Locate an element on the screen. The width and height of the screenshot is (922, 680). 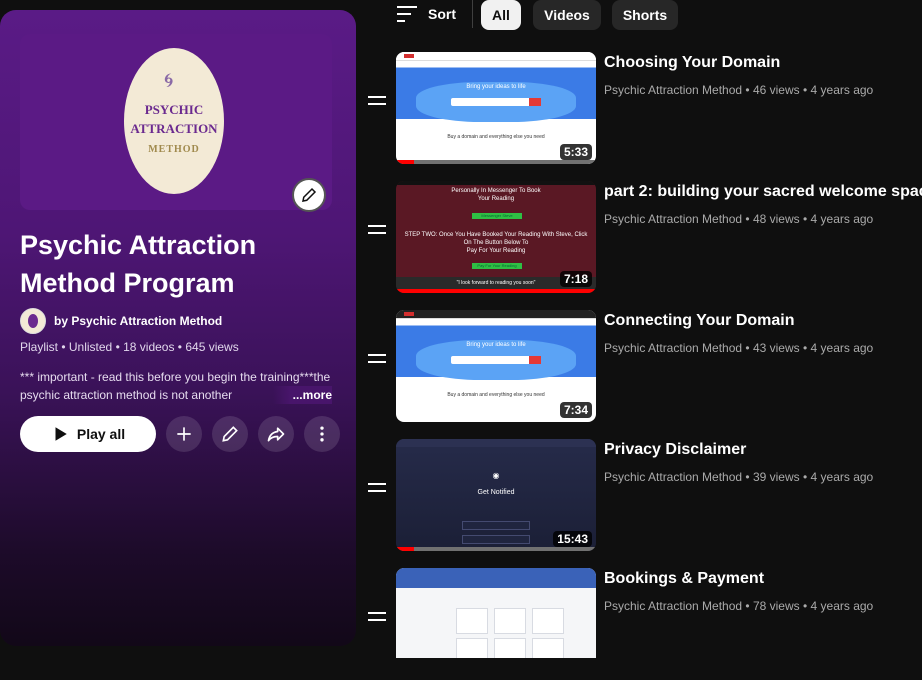
plus-icon is located at coordinates (184, 434).